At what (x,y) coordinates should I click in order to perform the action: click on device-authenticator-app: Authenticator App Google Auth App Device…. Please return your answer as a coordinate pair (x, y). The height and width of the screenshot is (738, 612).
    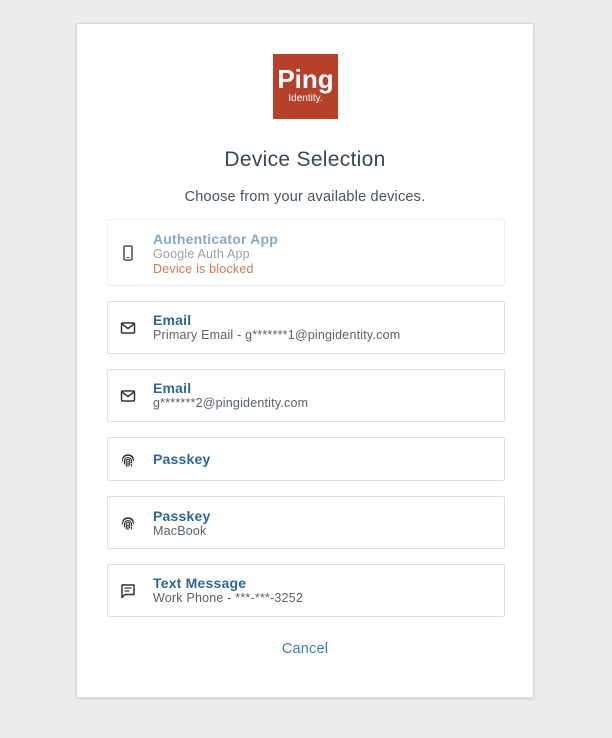
    Looking at the image, I should click on (306, 252).